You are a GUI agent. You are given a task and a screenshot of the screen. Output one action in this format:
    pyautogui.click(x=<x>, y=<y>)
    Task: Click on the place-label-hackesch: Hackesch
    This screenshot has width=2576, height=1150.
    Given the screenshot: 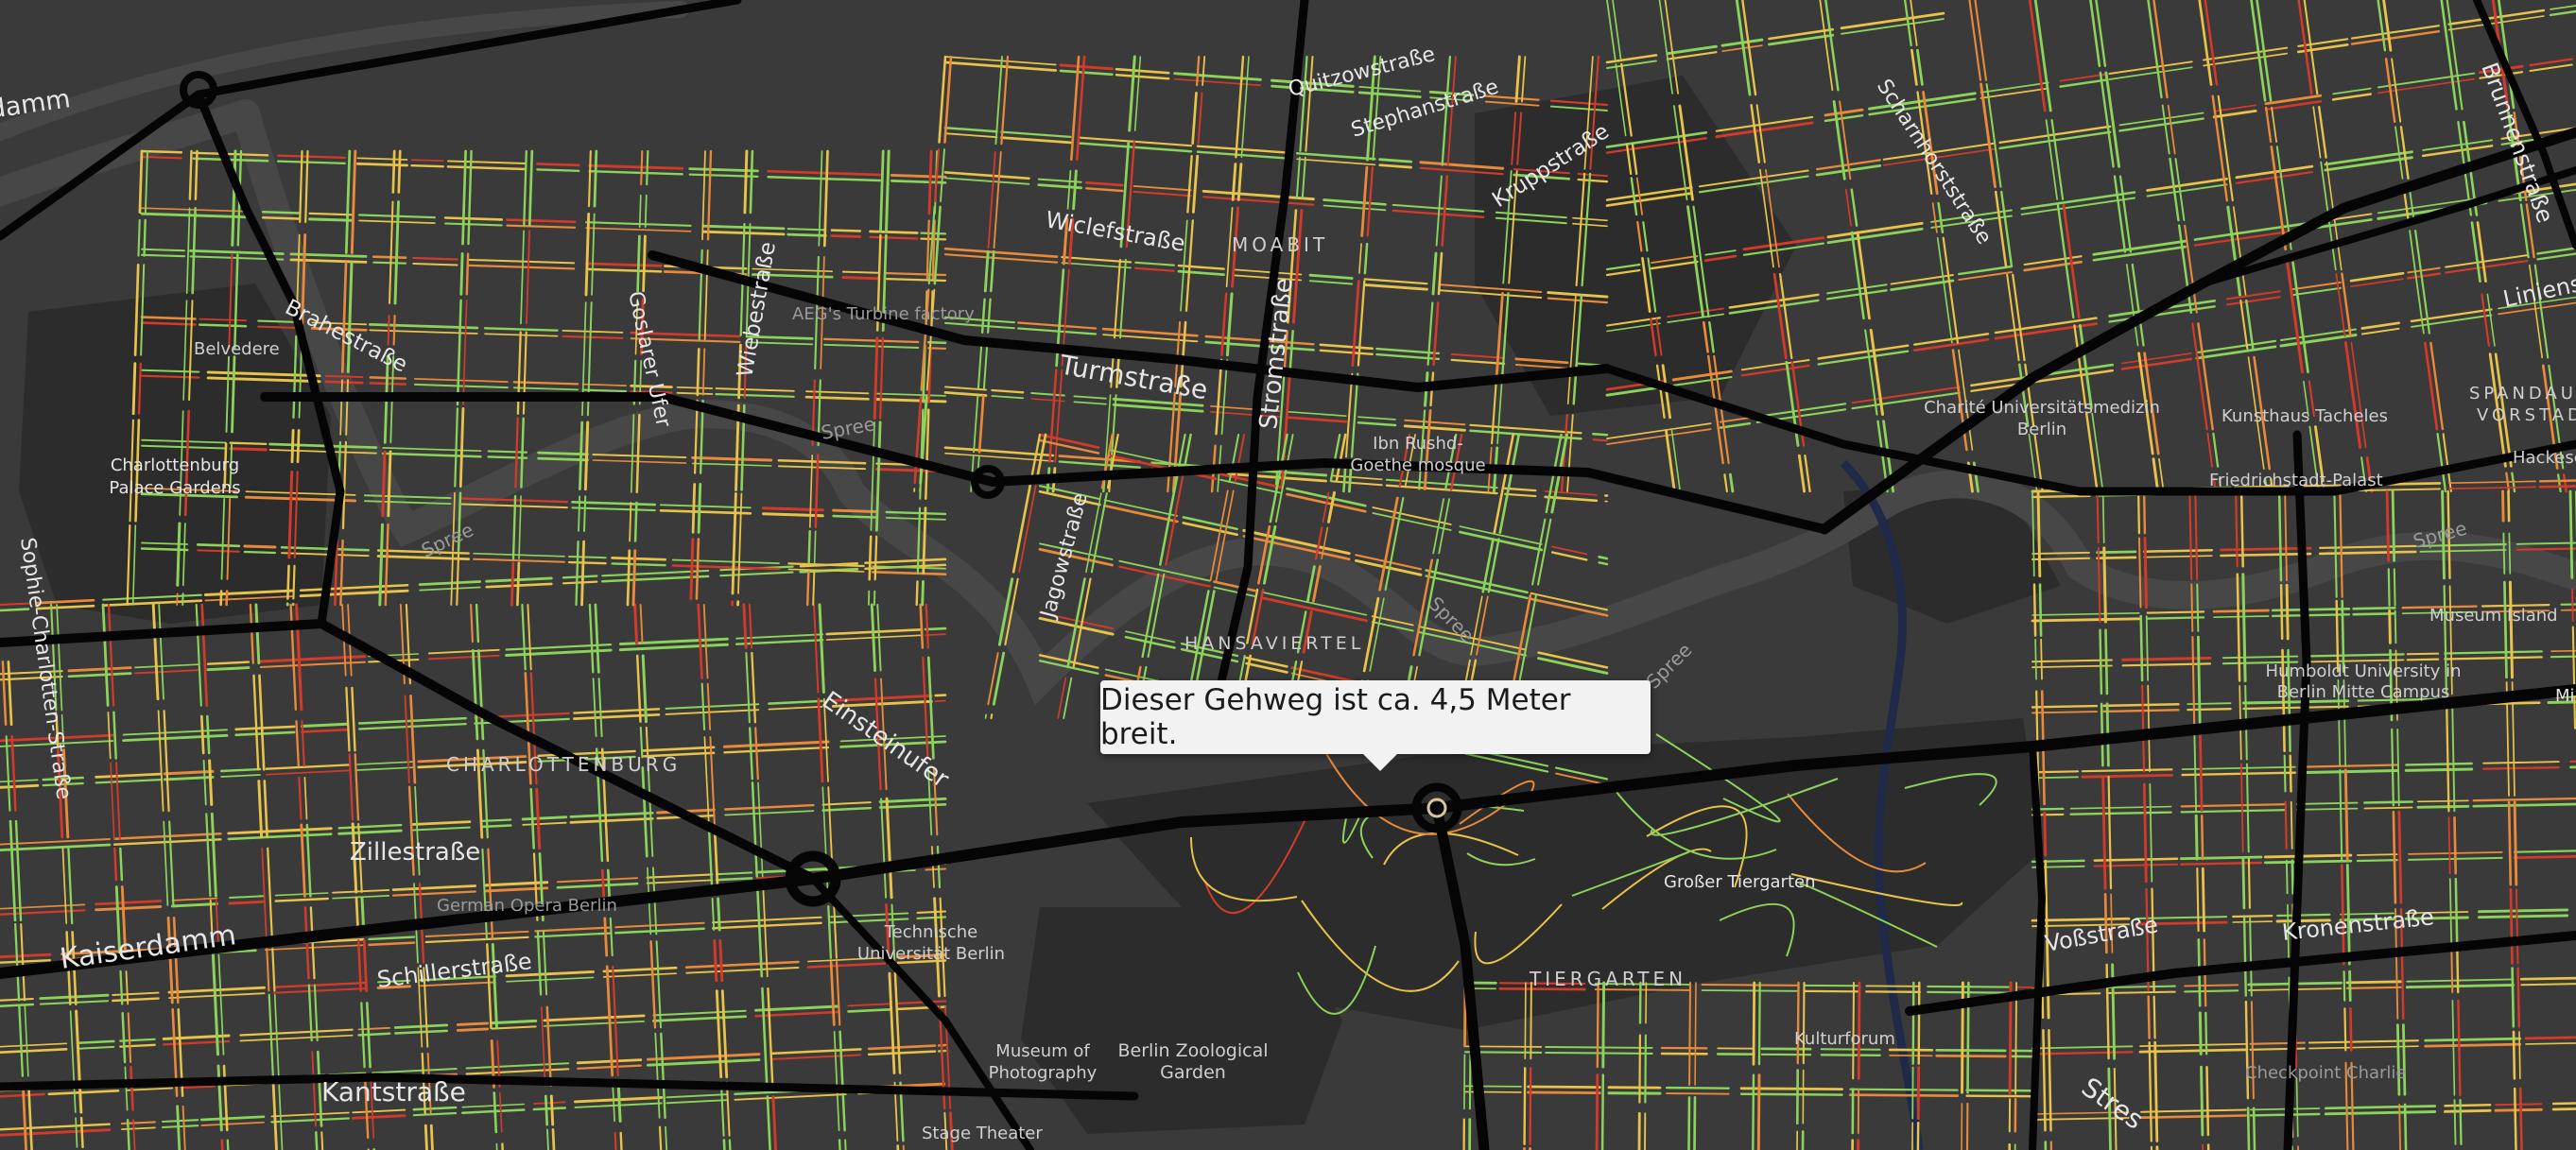 What is the action you would take?
    pyautogui.click(x=2544, y=458)
    